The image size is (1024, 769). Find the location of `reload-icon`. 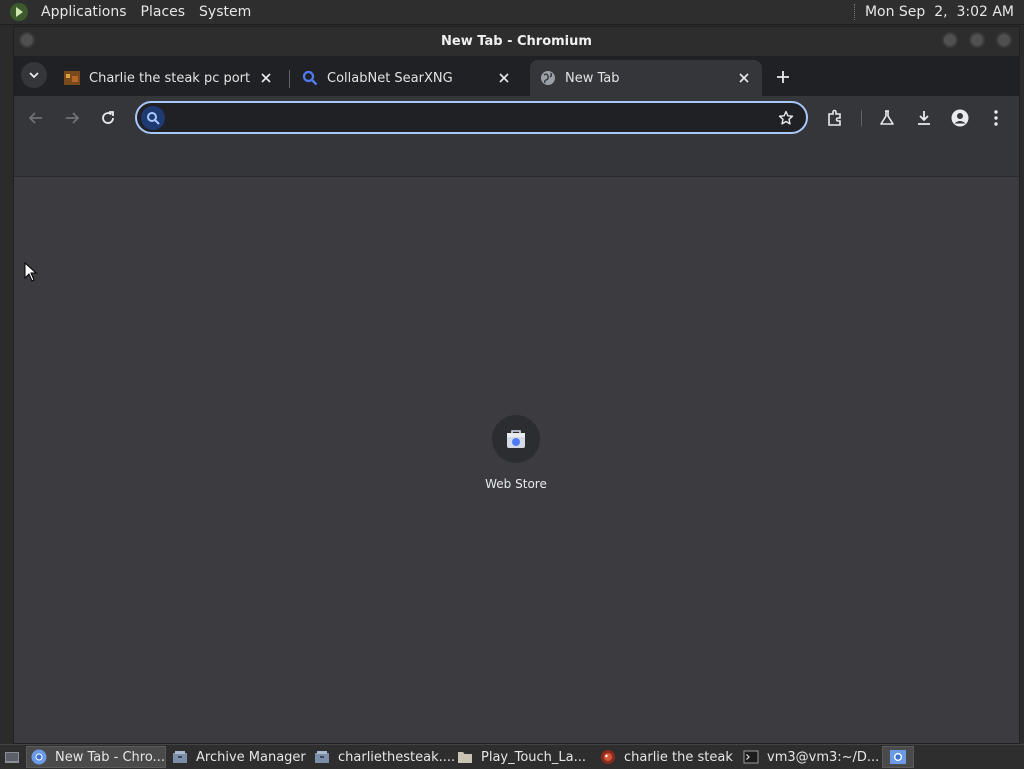

reload-icon is located at coordinates (108, 117).